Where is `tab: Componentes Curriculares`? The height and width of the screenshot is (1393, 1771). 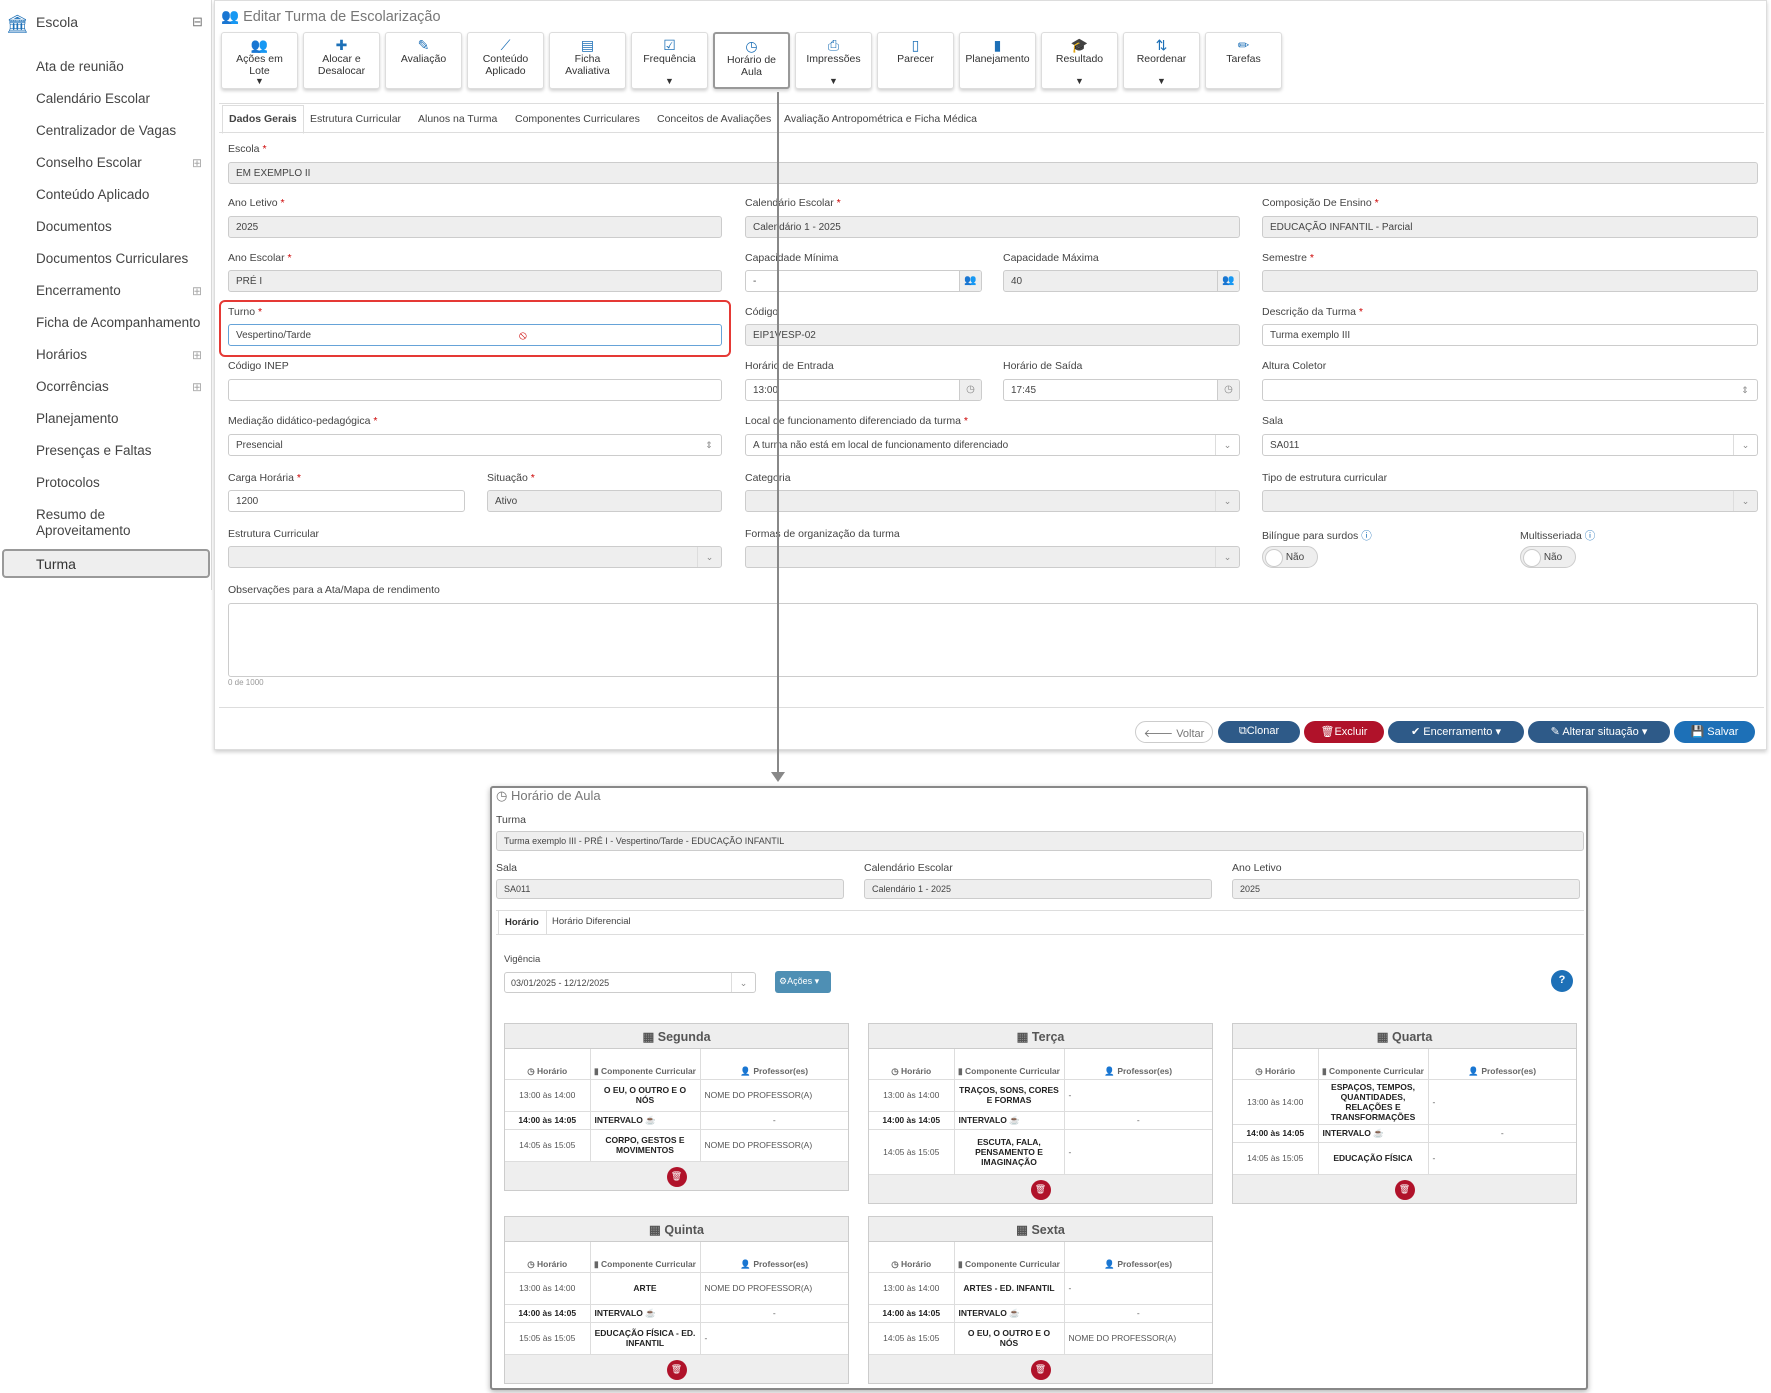
tab: Componentes Curriculares is located at coordinates (577, 119).